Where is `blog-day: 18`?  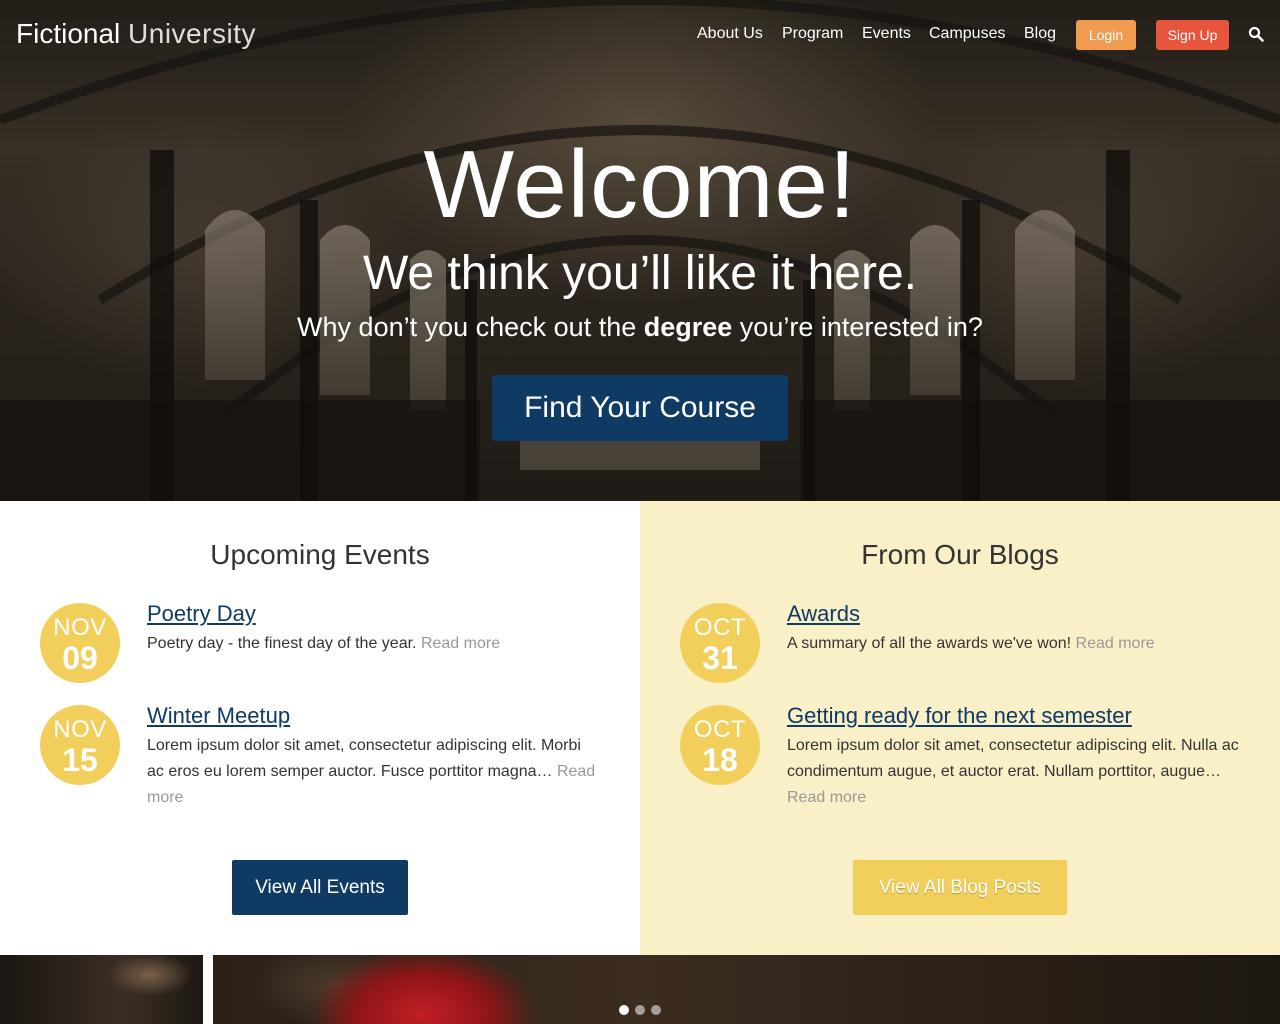 blog-day: 18 is located at coordinates (720, 760).